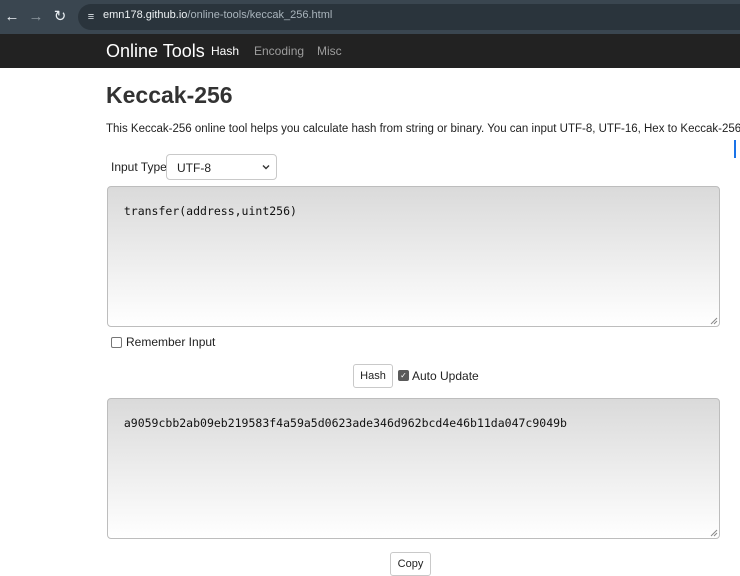  What do you see at coordinates (410, 564) in the screenshot?
I see `copy-button: Copy` at bounding box center [410, 564].